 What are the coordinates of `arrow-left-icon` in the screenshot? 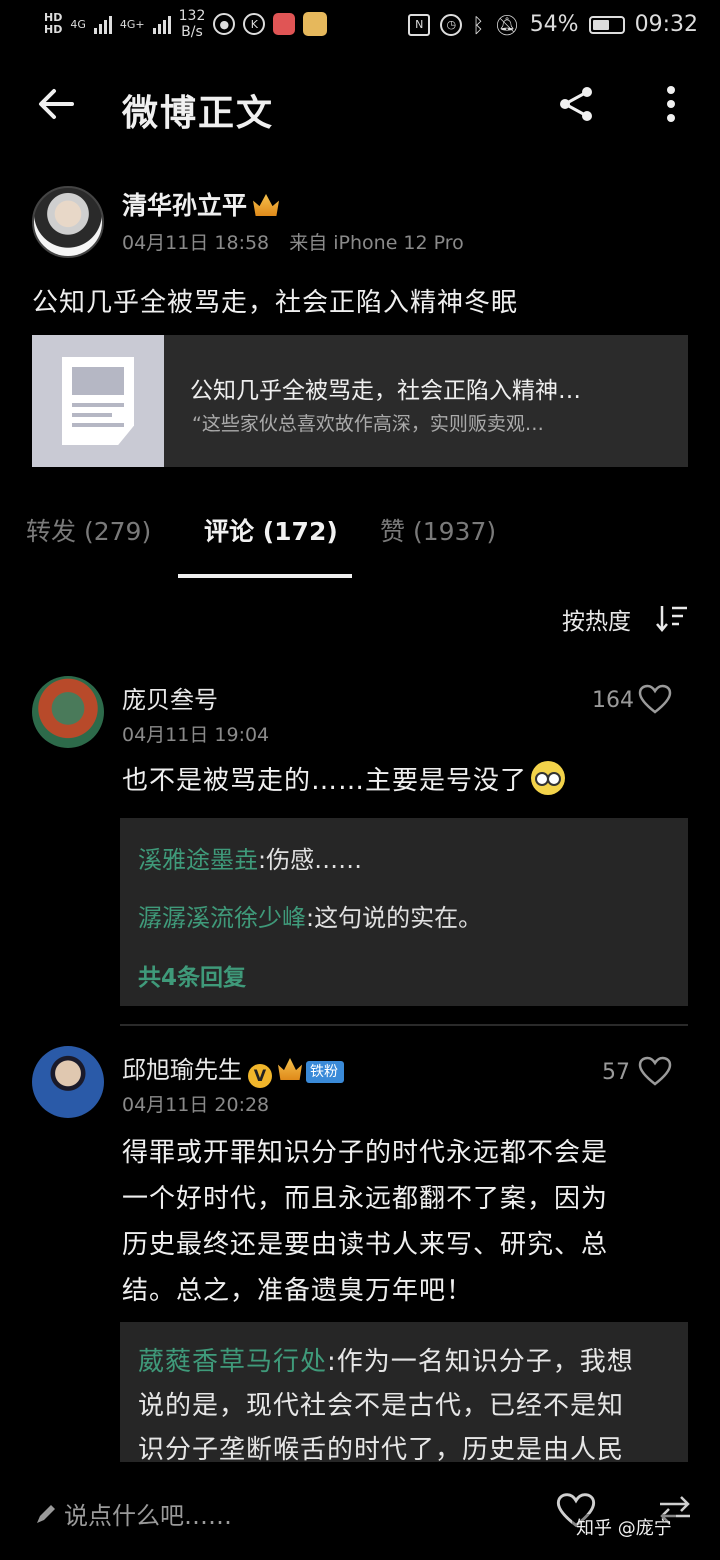 It's located at (56, 104).